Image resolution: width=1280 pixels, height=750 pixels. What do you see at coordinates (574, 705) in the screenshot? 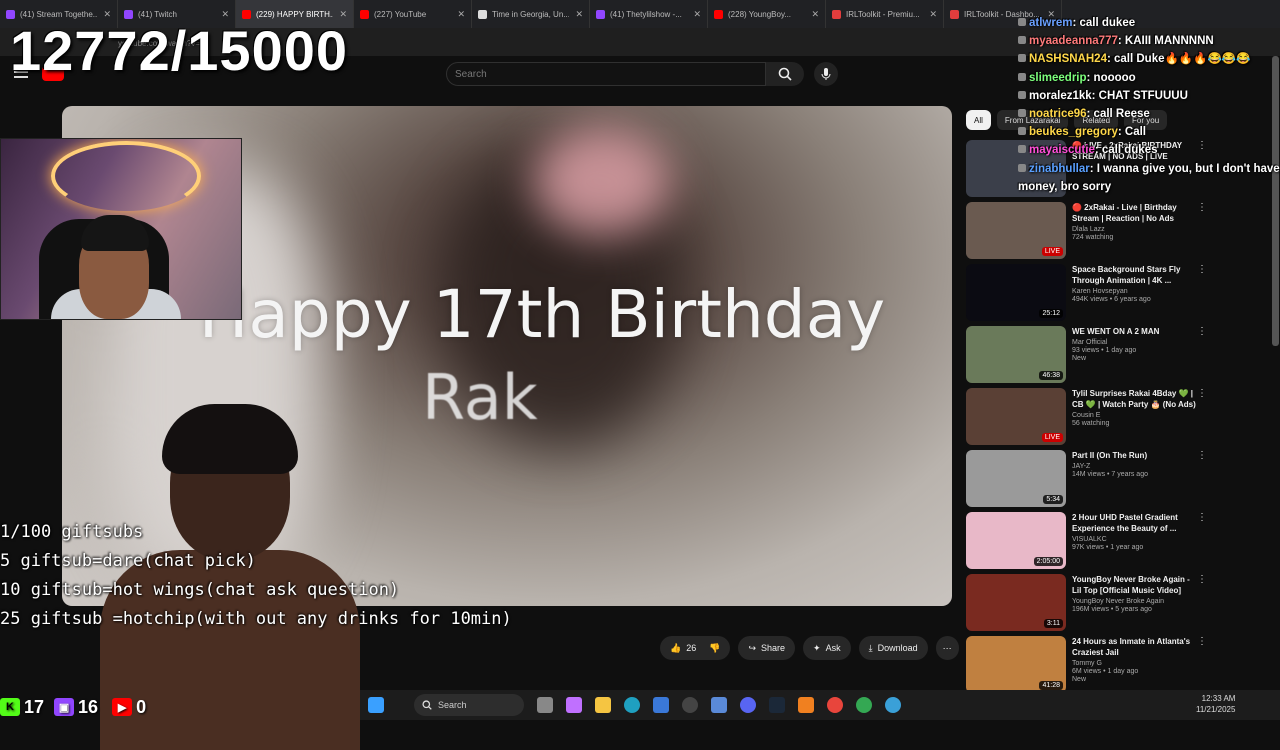
I see `copilot-icon` at bounding box center [574, 705].